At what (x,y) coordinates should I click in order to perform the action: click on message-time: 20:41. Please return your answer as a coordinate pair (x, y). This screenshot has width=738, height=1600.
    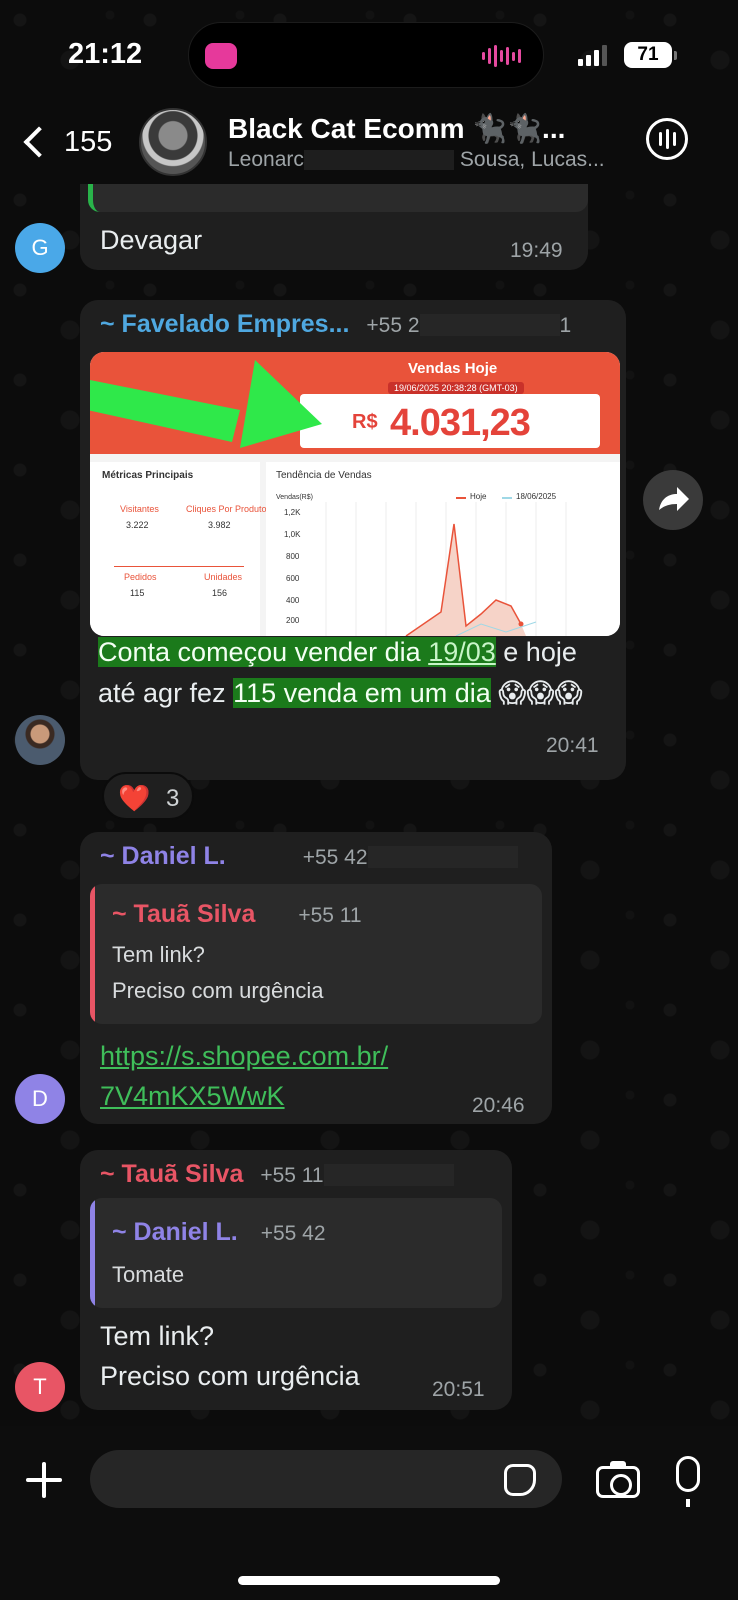
    Looking at the image, I should click on (572, 745).